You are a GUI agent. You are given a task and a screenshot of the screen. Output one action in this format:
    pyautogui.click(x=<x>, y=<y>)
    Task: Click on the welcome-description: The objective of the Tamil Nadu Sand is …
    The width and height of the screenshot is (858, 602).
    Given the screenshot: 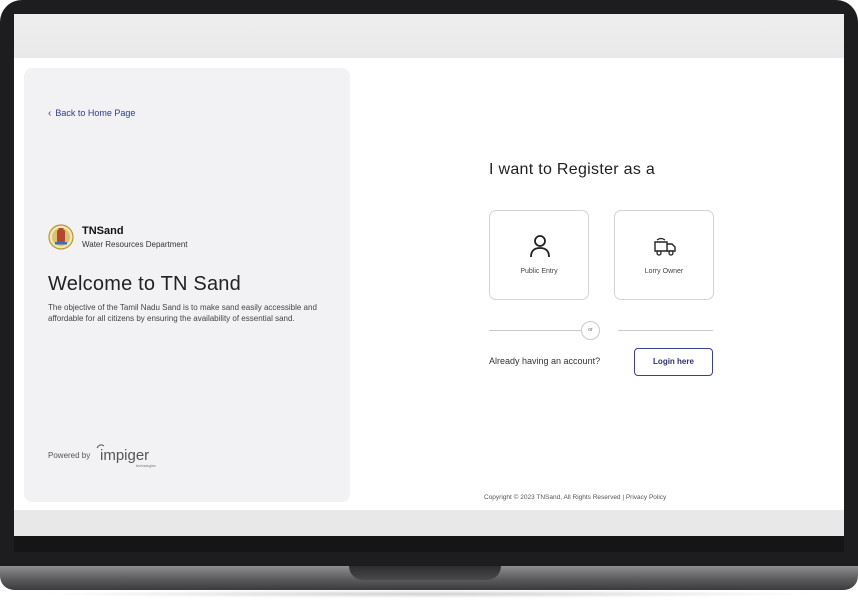 What is the action you would take?
    pyautogui.click(x=182, y=313)
    